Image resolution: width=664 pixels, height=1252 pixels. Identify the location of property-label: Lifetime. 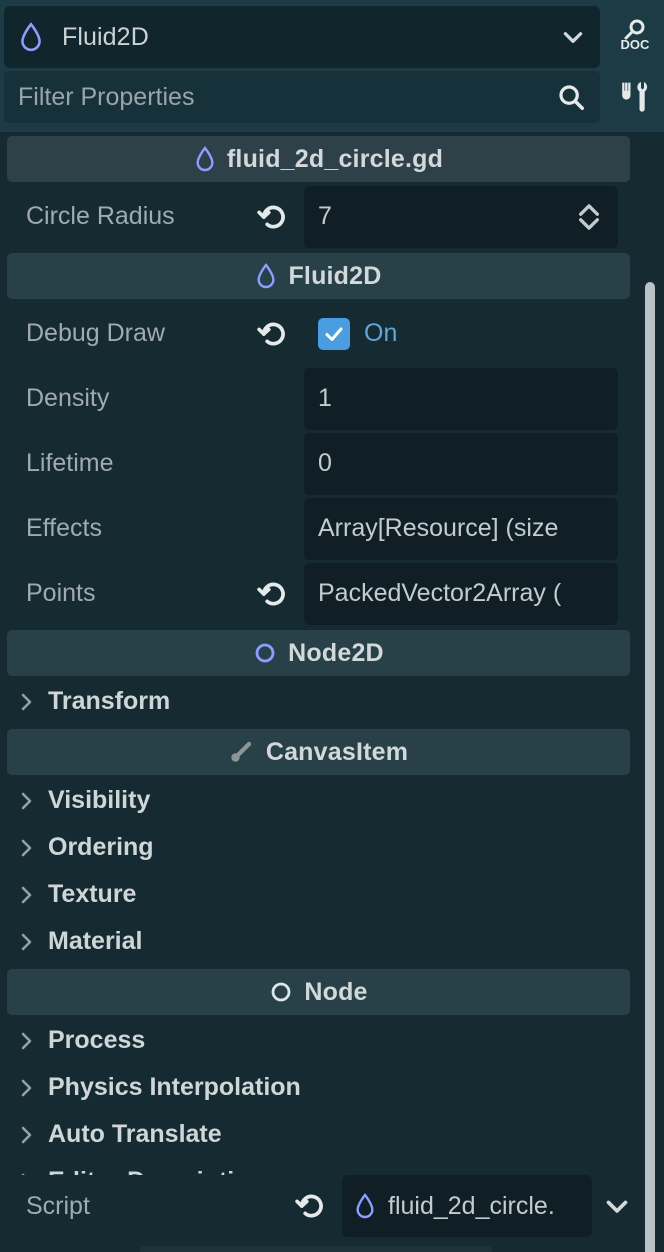
(70, 463).